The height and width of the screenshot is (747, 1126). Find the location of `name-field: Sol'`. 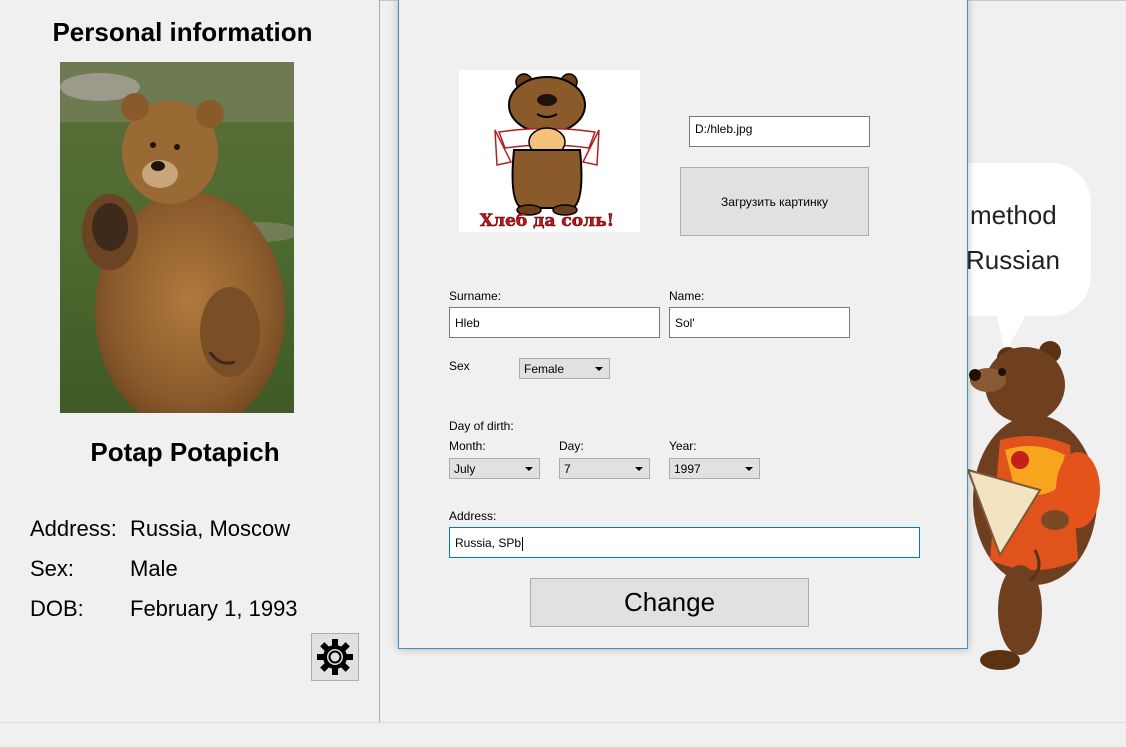

name-field: Sol' is located at coordinates (759, 322).